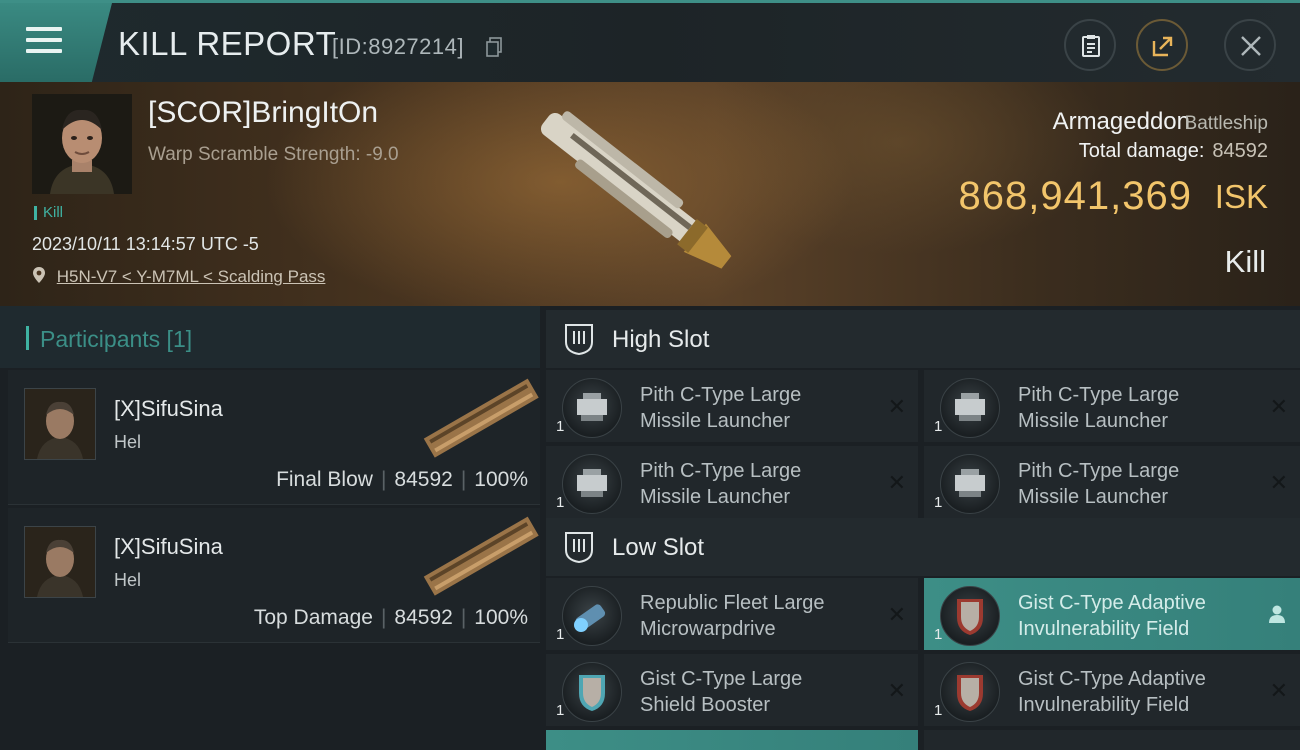  What do you see at coordinates (923, 339) in the screenshot?
I see `high-slot-header: High Slot` at bounding box center [923, 339].